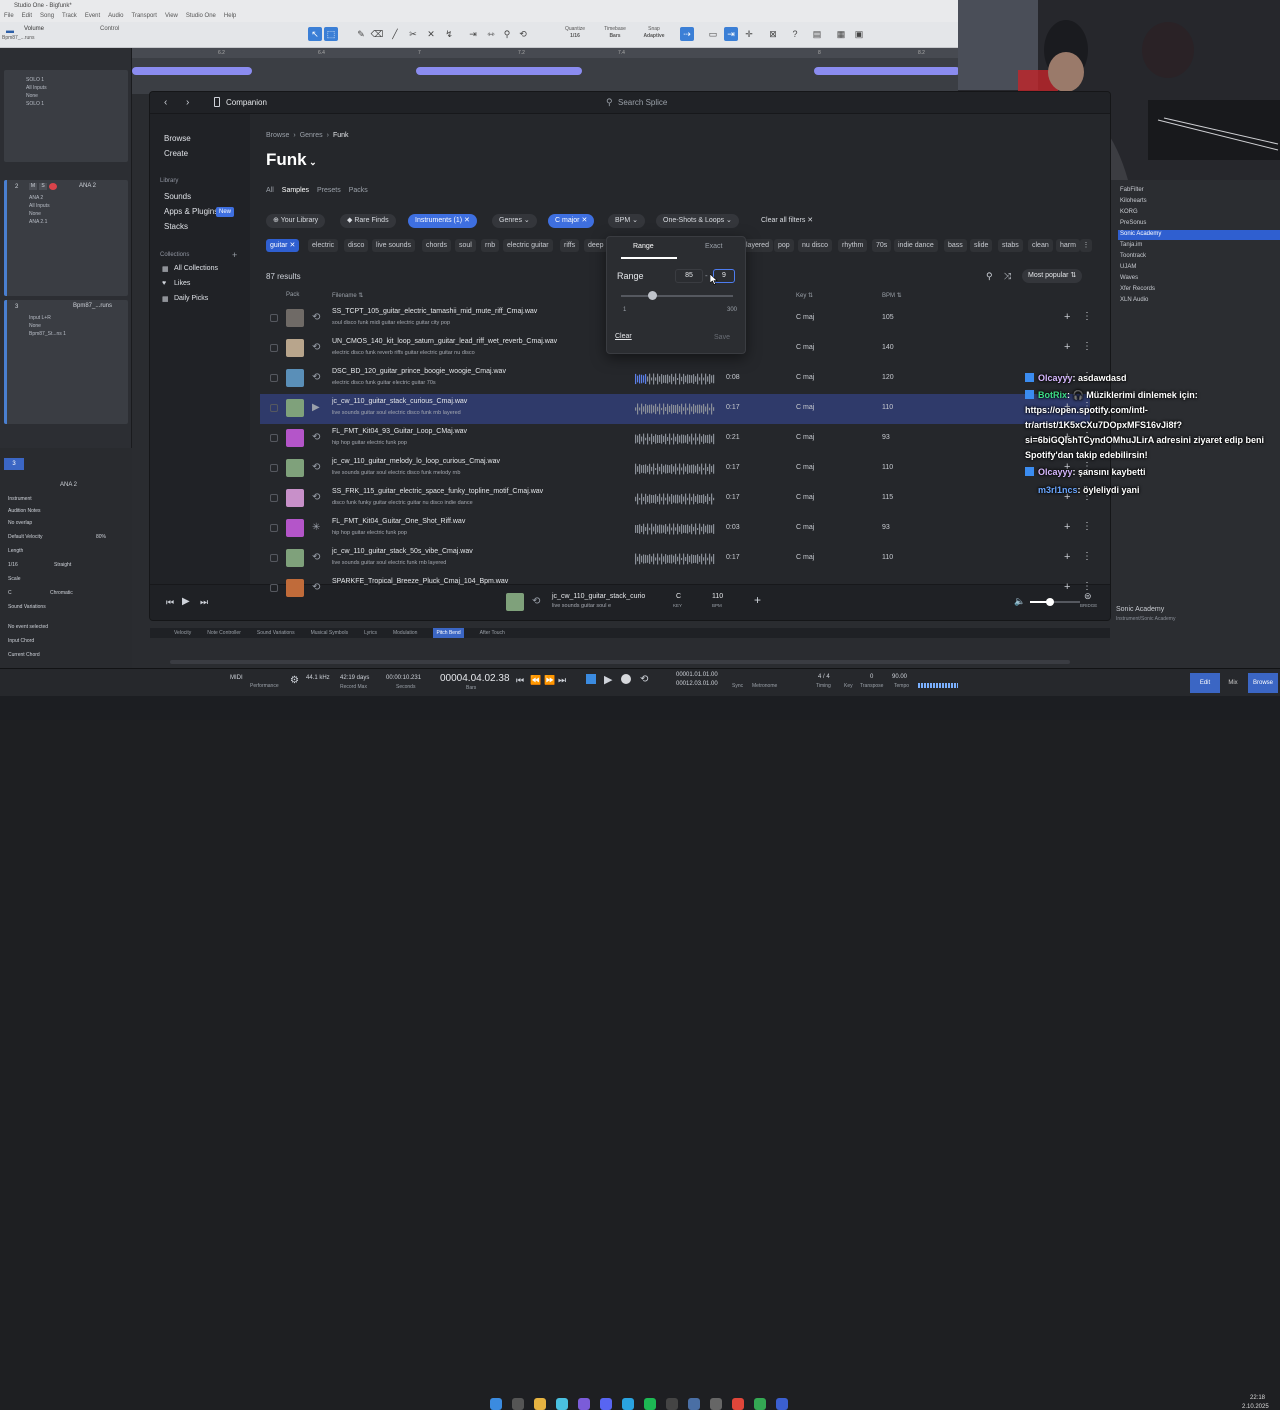 This screenshot has height=1410, width=1280. I want to click on track-3-name: Bpm87_...runs, so click(92, 306).